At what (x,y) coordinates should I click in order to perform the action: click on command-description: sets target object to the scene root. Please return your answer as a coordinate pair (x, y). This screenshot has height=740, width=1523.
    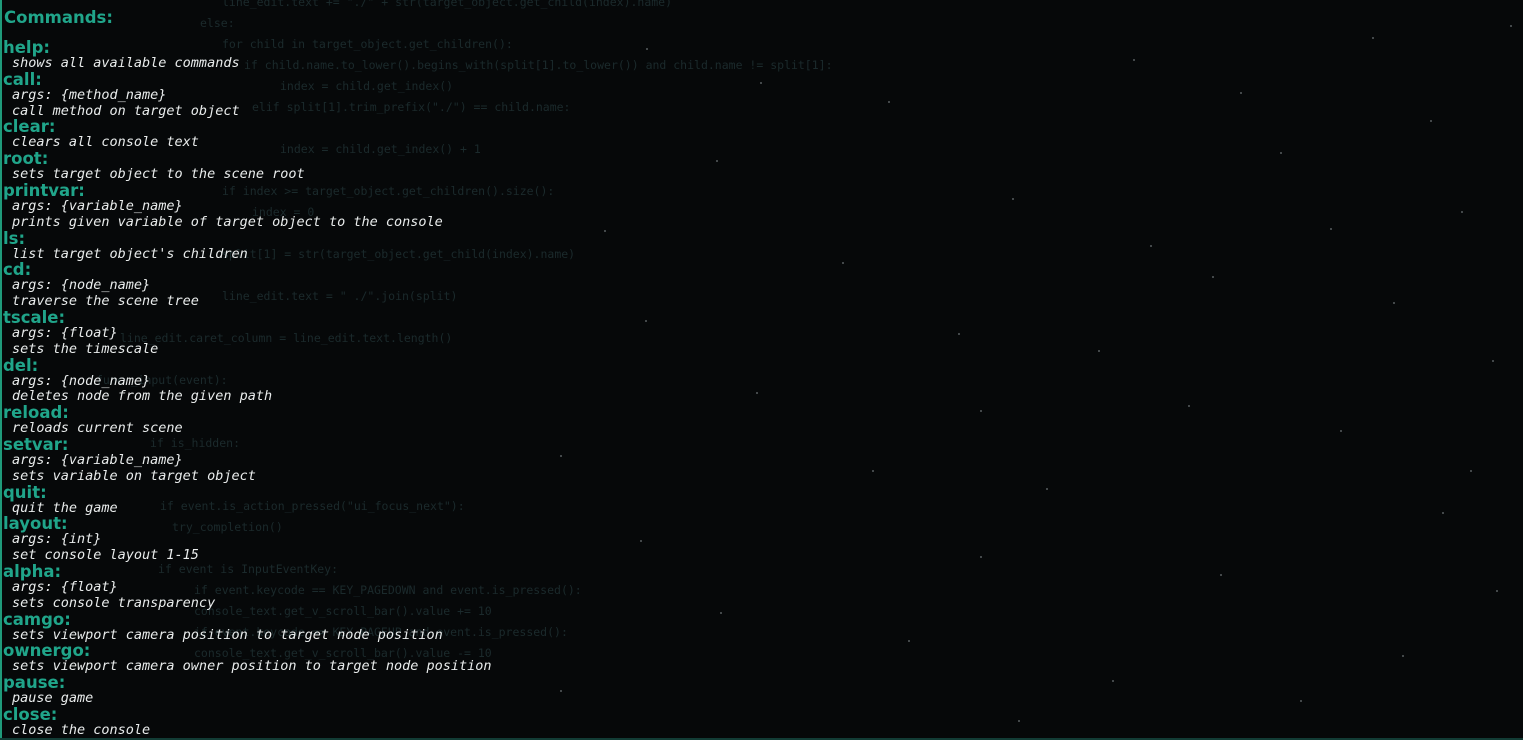
    Looking at the image, I should click on (158, 174).